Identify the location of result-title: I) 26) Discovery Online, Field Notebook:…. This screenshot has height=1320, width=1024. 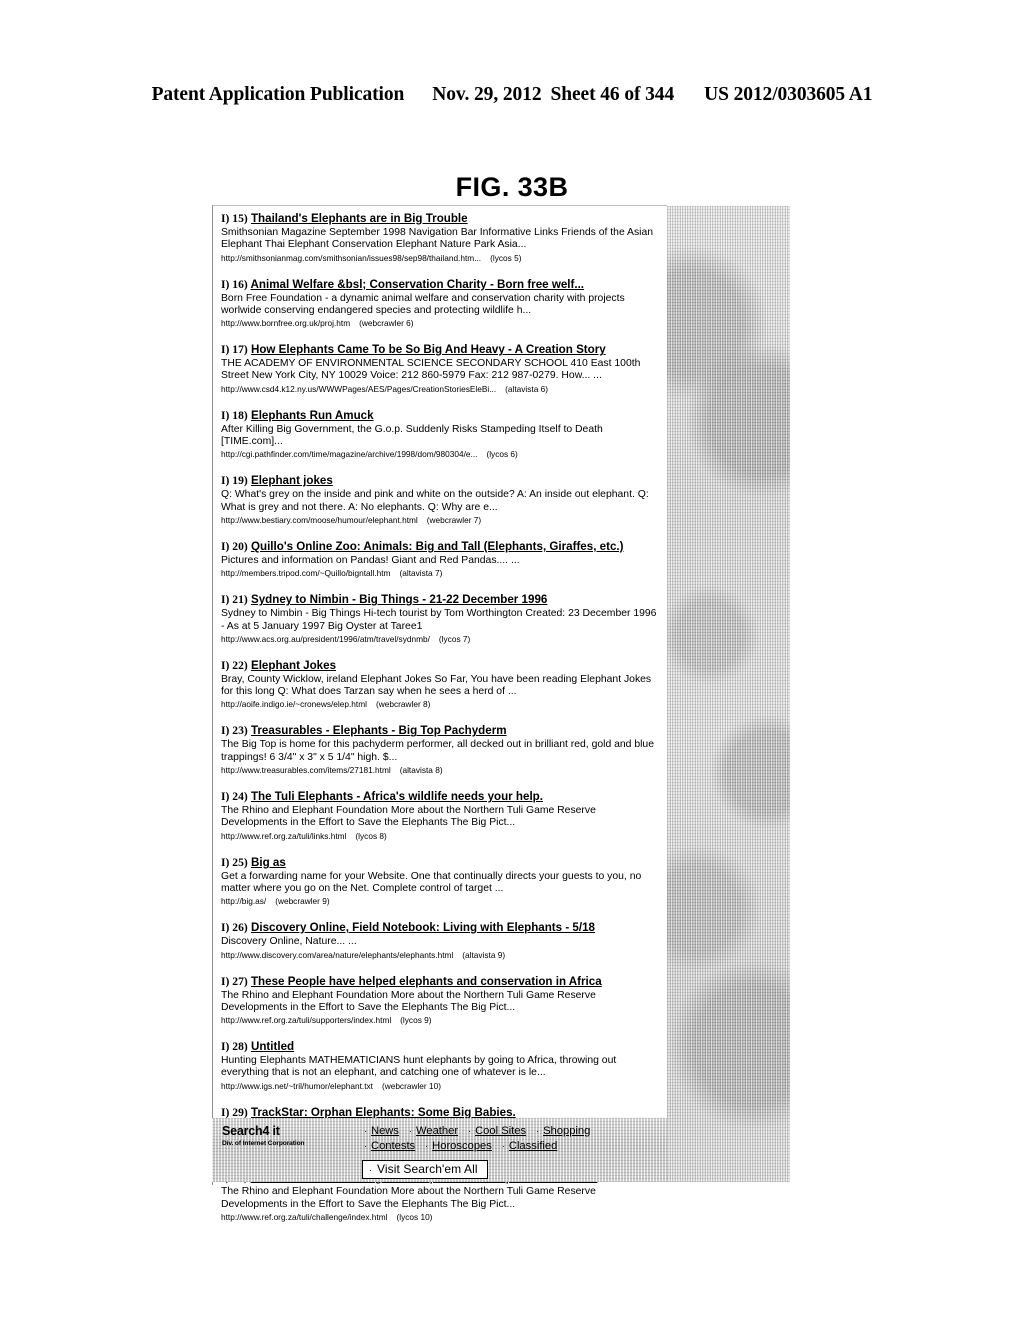
(441, 928).